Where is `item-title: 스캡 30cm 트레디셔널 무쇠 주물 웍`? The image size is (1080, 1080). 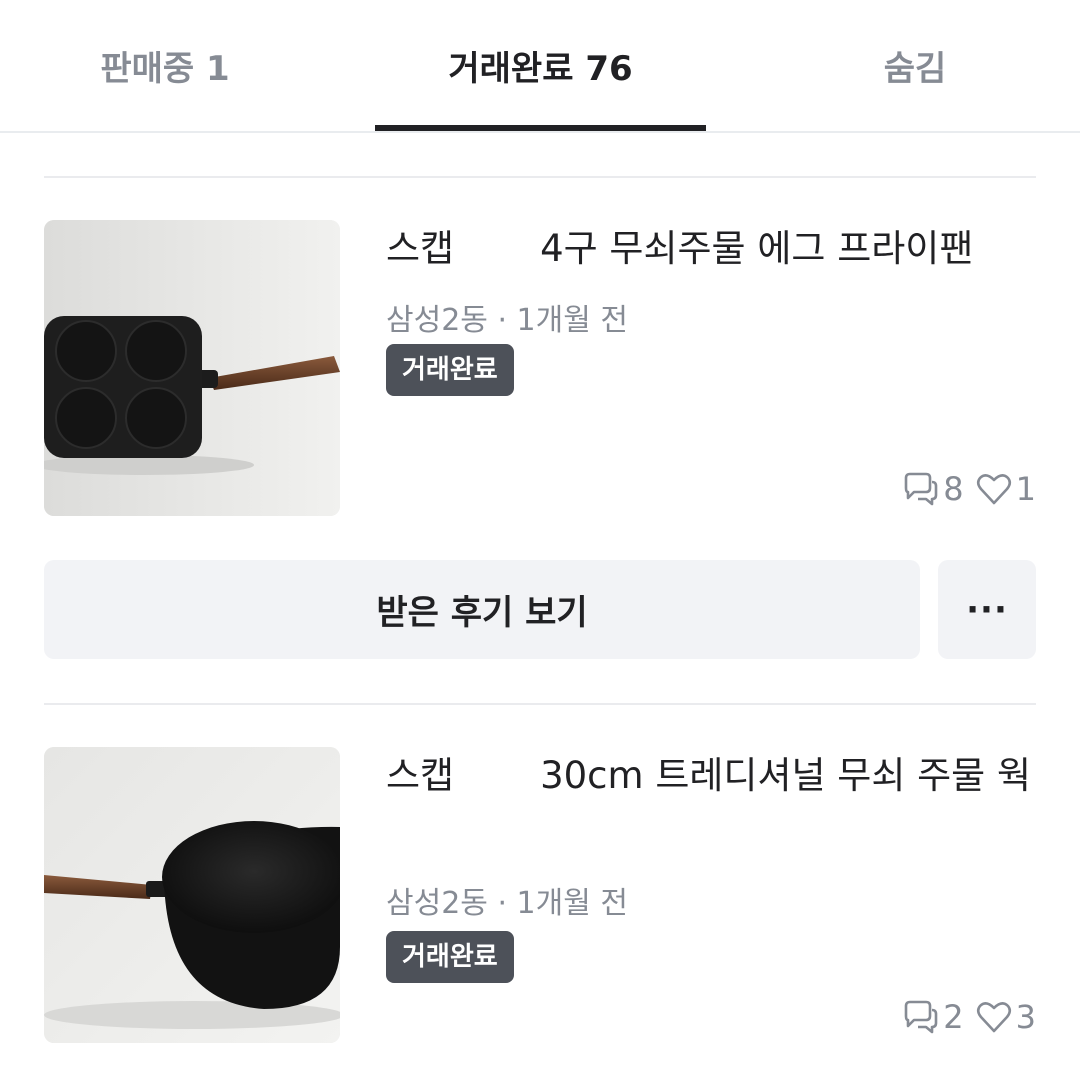 item-title: 스캡 30cm 트레디셔널 무쇠 주물 웍 is located at coordinates (711, 776).